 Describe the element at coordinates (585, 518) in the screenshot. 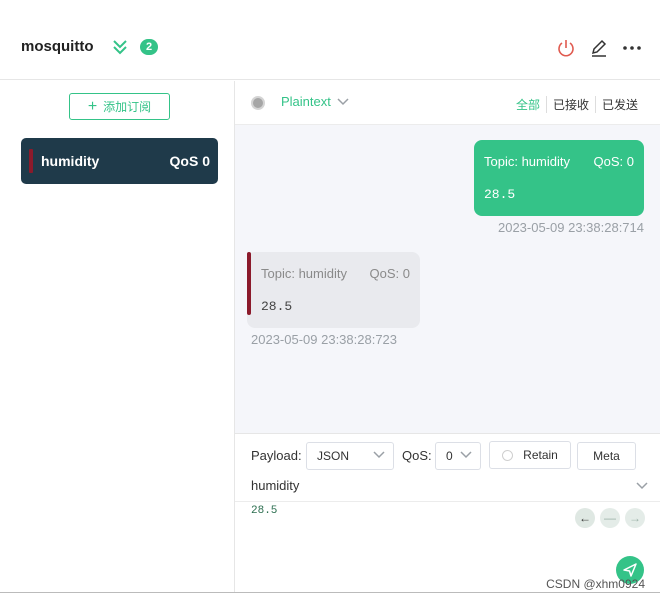

I see `arrow-left-icon: ←` at that location.